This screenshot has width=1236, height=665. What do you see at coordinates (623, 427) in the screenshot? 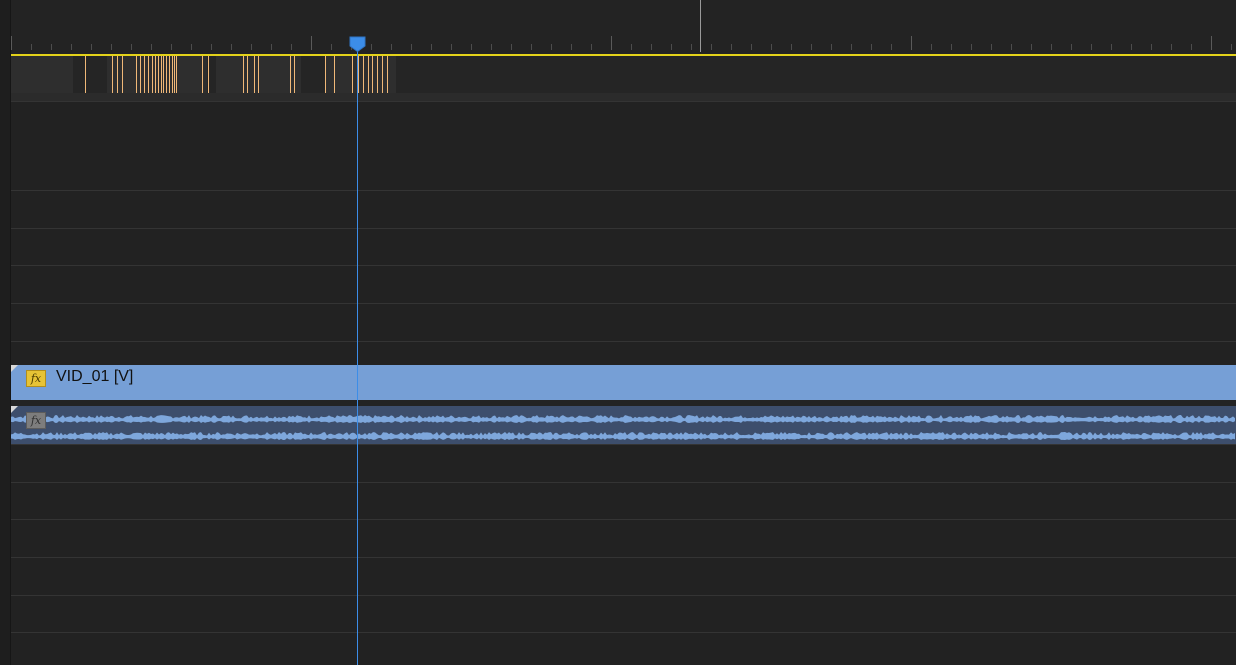
I see `audio-waveform` at bounding box center [623, 427].